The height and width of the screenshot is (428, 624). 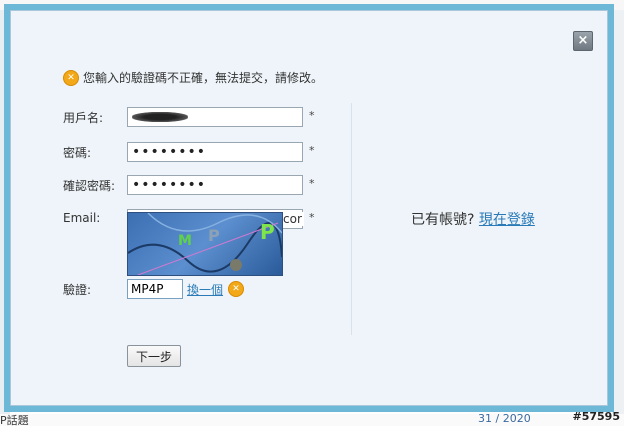 I want to click on login-prompt-text: 已有帳號?, so click(x=443, y=220).